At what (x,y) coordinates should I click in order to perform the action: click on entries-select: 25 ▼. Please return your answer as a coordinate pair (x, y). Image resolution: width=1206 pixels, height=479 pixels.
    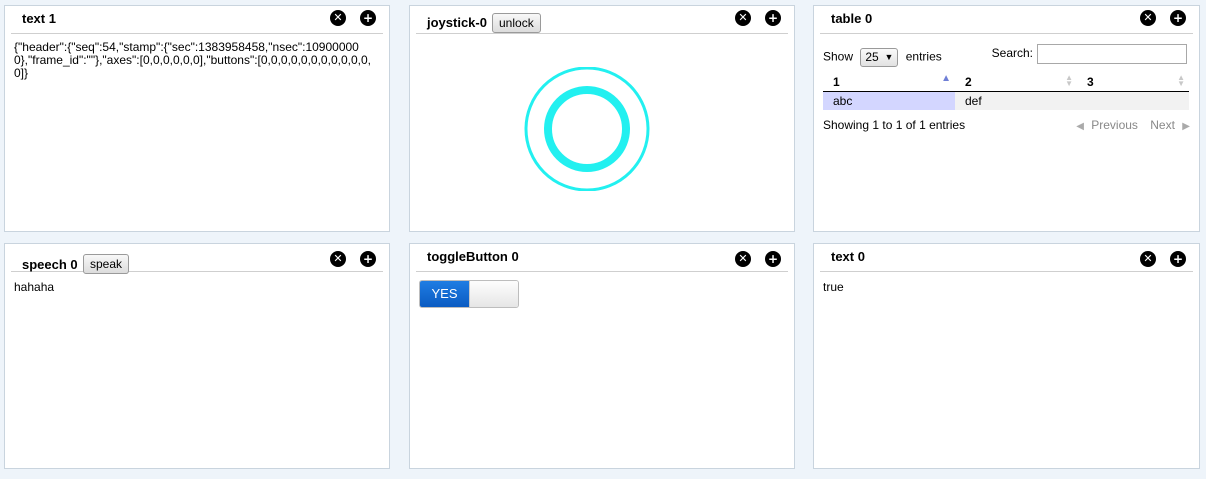
    Looking at the image, I should click on (879, 57).